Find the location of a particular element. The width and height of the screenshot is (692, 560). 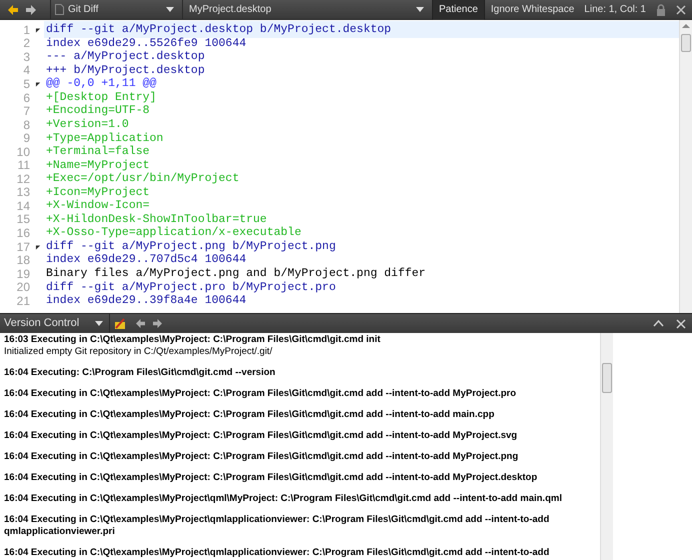

clear-icon is located at coordinates (120, 324).